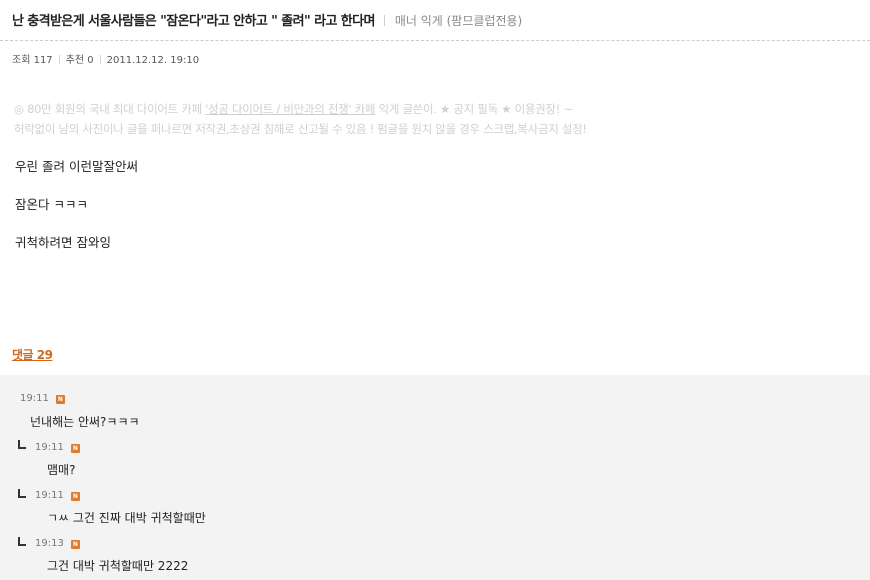 The width and height of the screenshot is (870, 580). I want to click on comment-meta: 19:13 N, so click(57, 543).